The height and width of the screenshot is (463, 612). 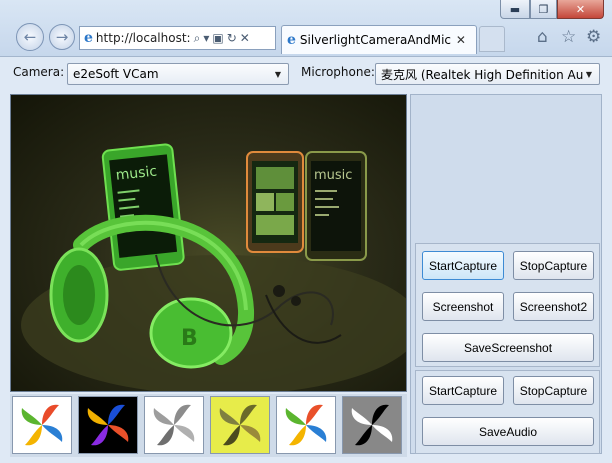 I want to click on address-bar: e http://localhost: ⌕ ▾ ▣ ↻ ✕, so click(x=177, y=38).